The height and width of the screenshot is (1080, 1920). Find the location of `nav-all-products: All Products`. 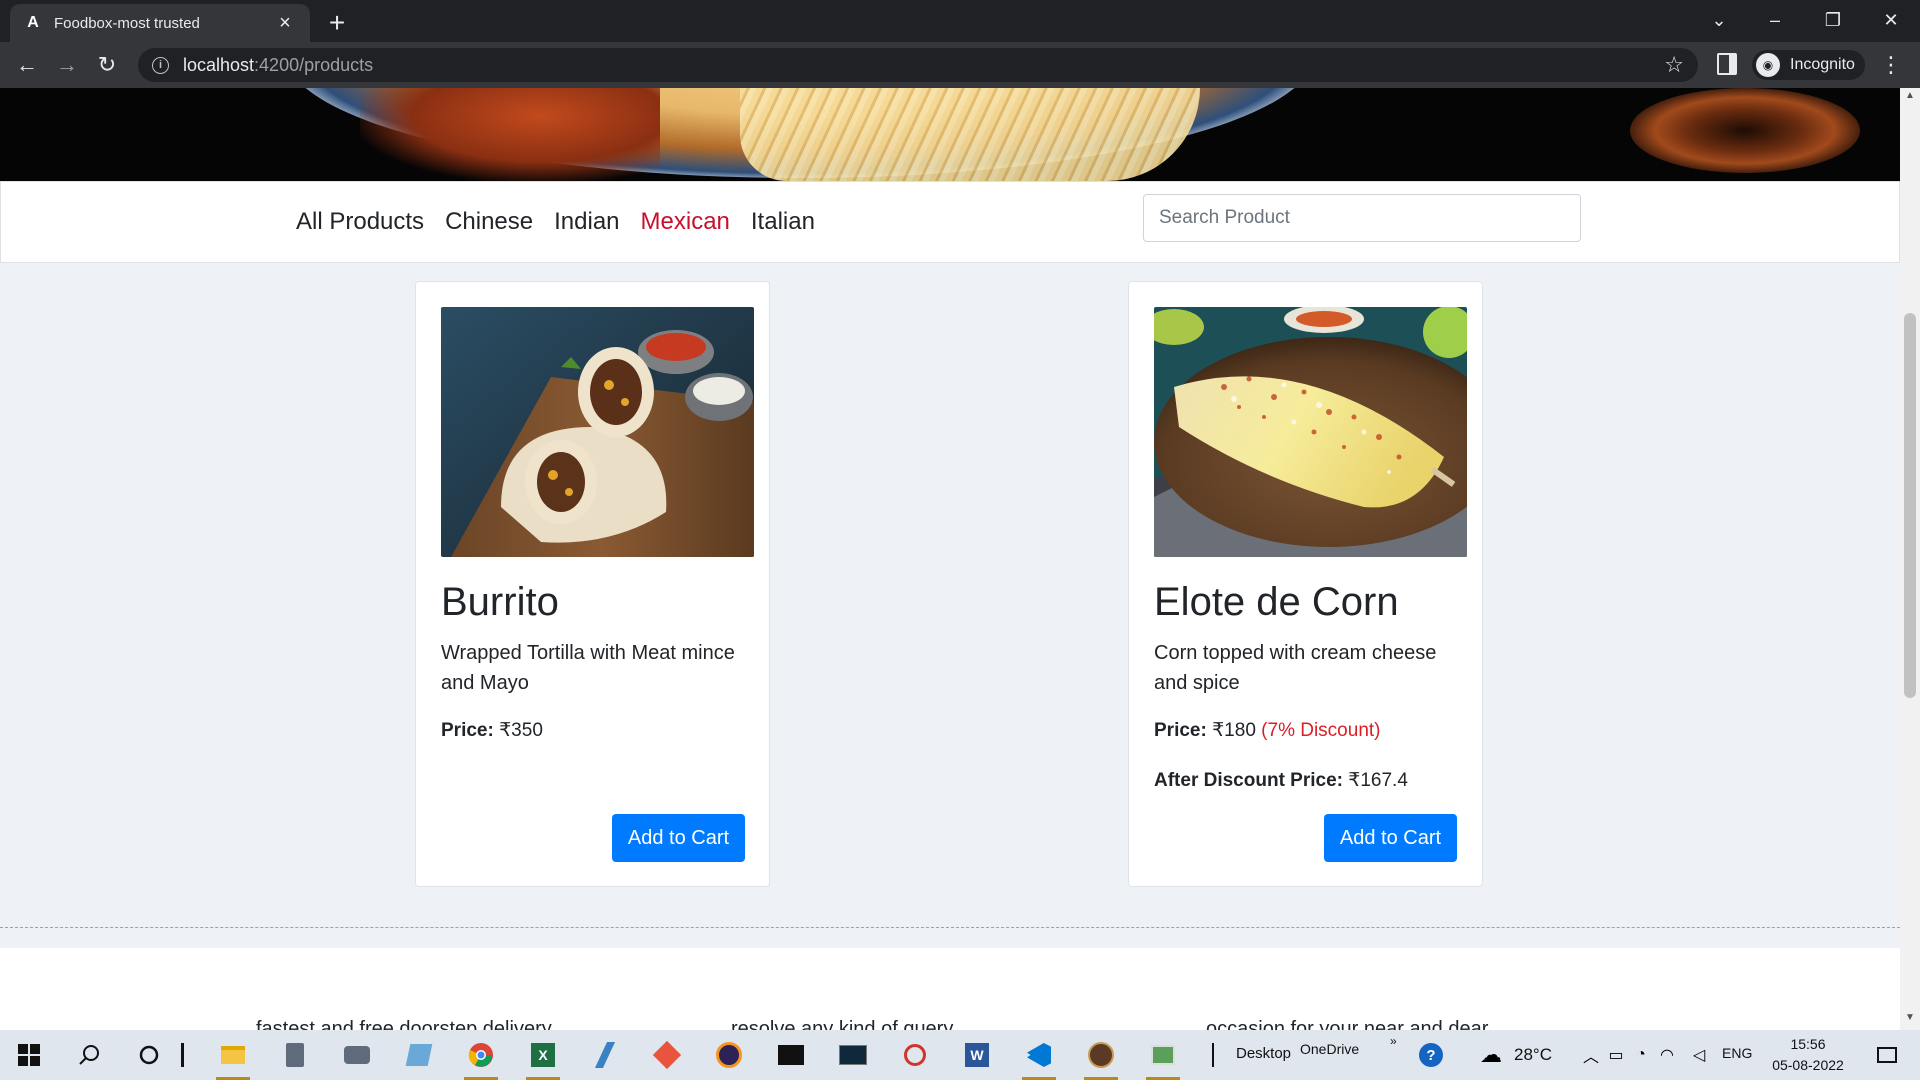

nav-all-products: All Products is located at coordinates (360, 222).